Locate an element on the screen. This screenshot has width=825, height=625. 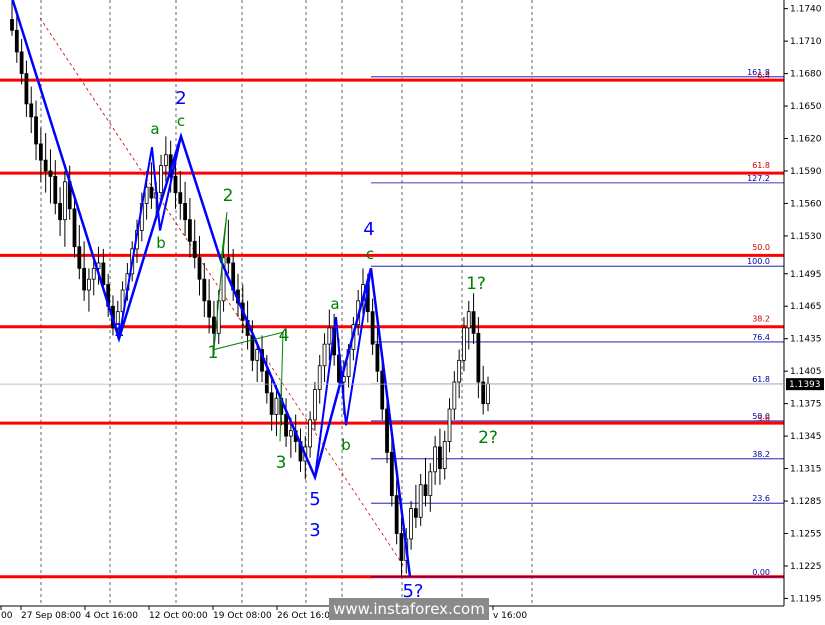
time-tick-label: 19 Oct 08:00 is located at coordinates (242, 616).